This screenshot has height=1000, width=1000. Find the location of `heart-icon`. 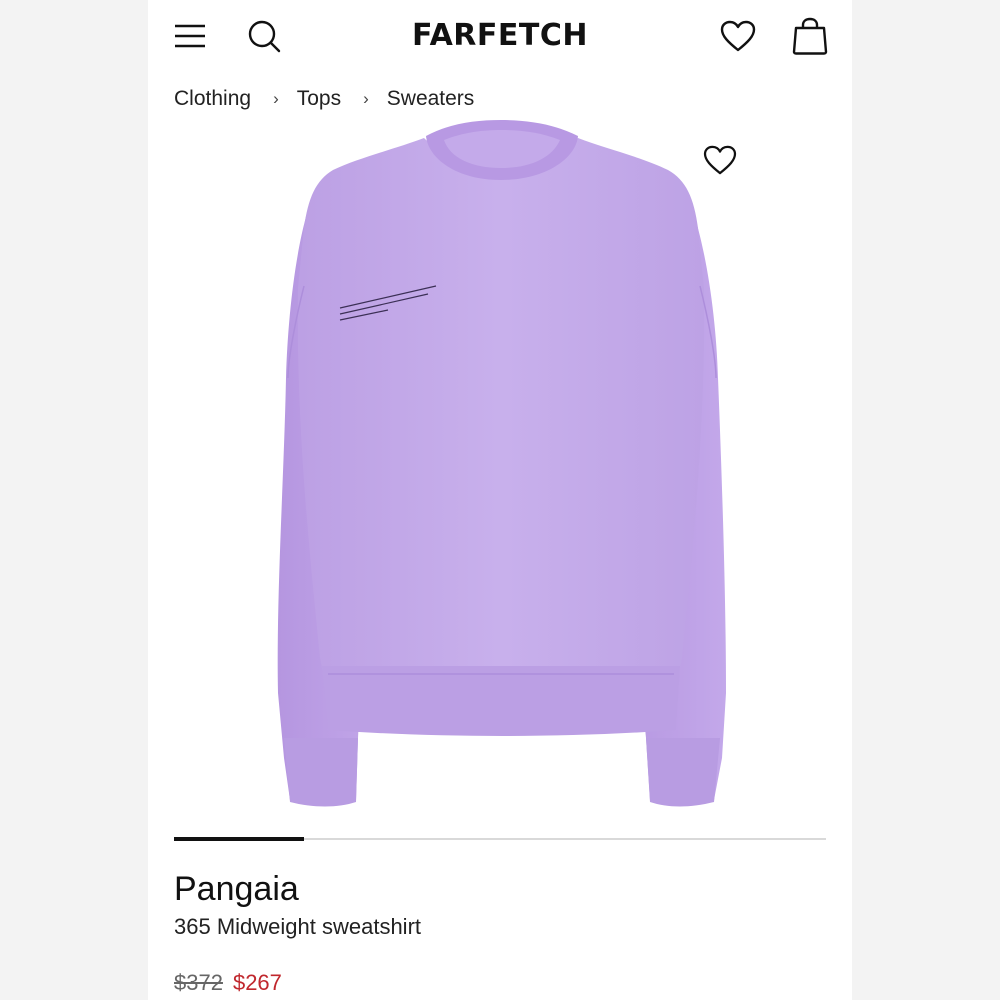

heart-icon is located at coordinates (738, 36).